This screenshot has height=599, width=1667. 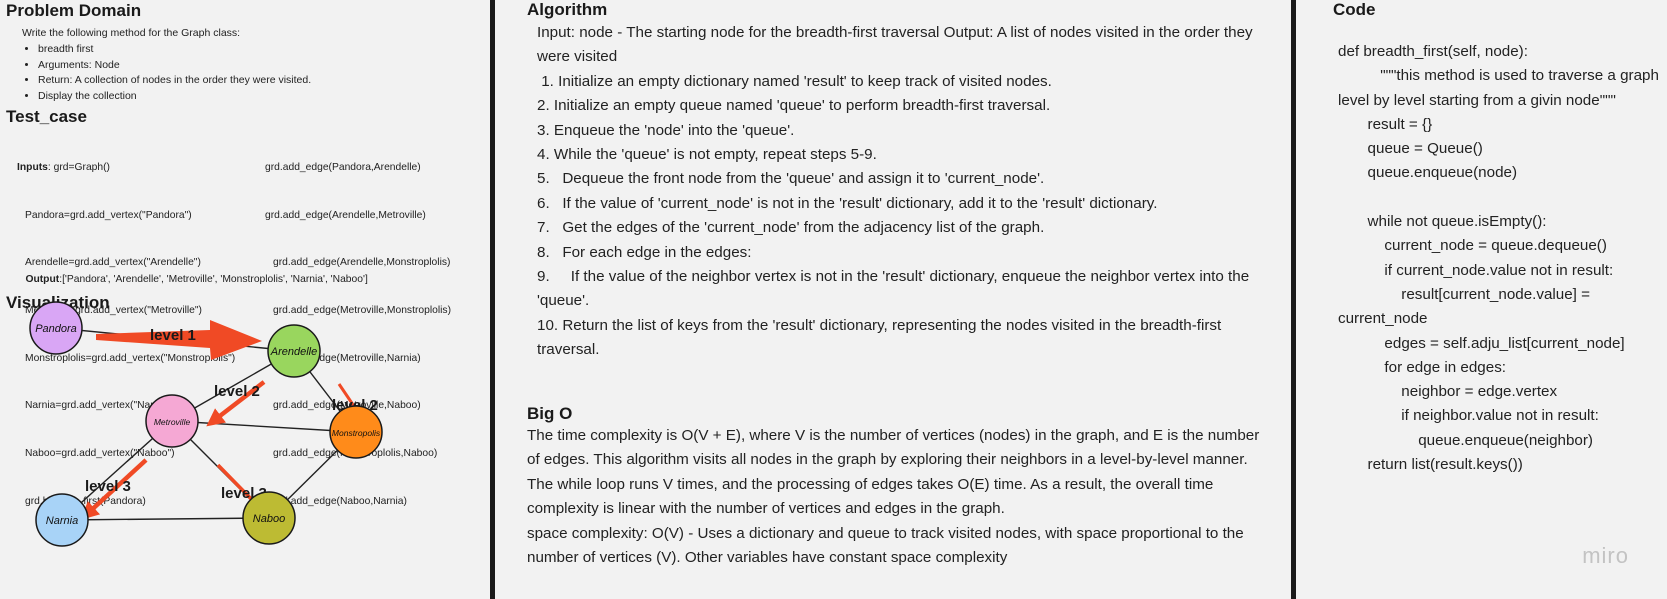 I want to click on code-line: queue = Queue(), so click(x=1410, y=149).